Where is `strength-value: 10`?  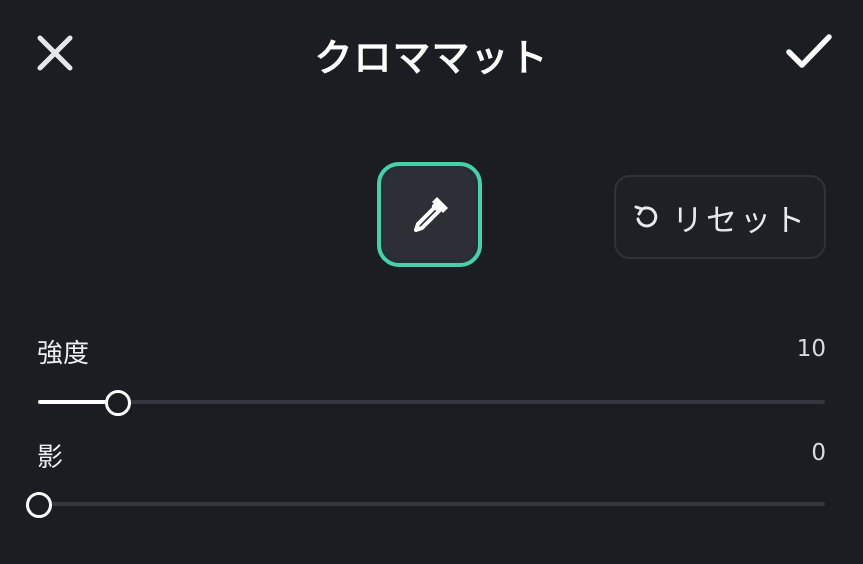
strength-value: 10 is located at coordinates (811, 349).